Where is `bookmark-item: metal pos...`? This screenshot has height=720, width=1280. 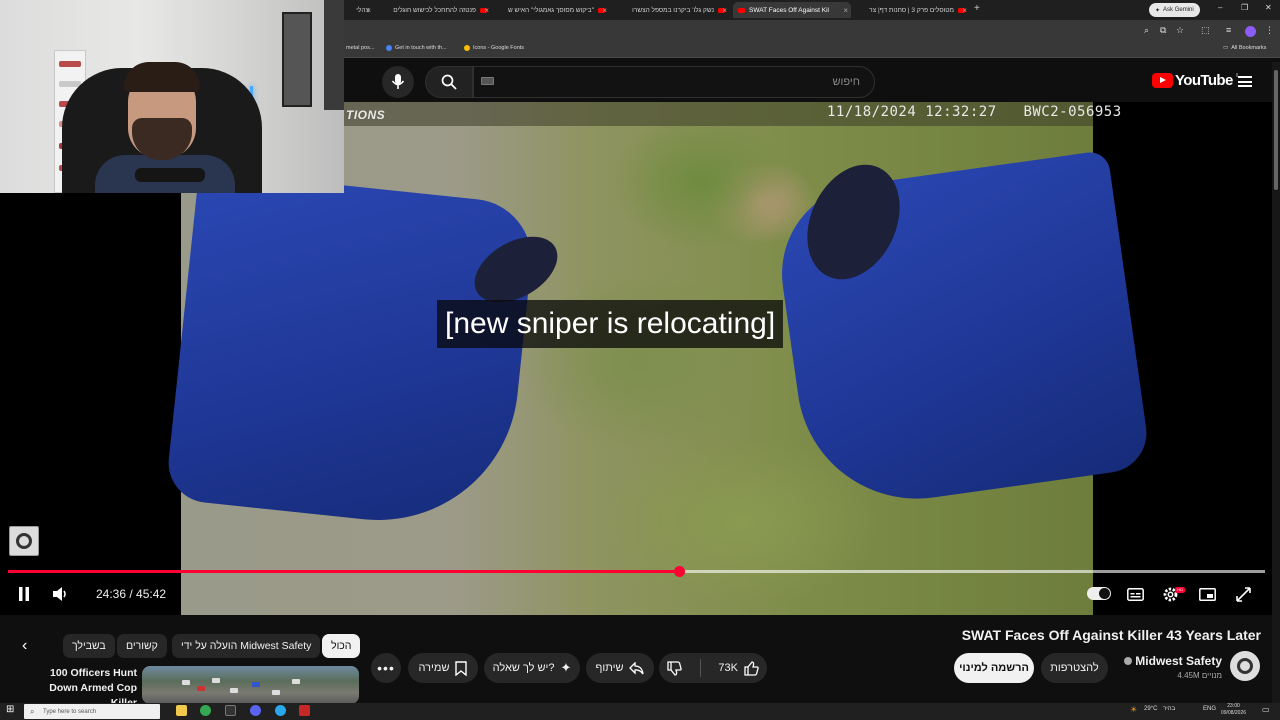
bookmark-item: metal pos... is located at coordinates (360, 48).